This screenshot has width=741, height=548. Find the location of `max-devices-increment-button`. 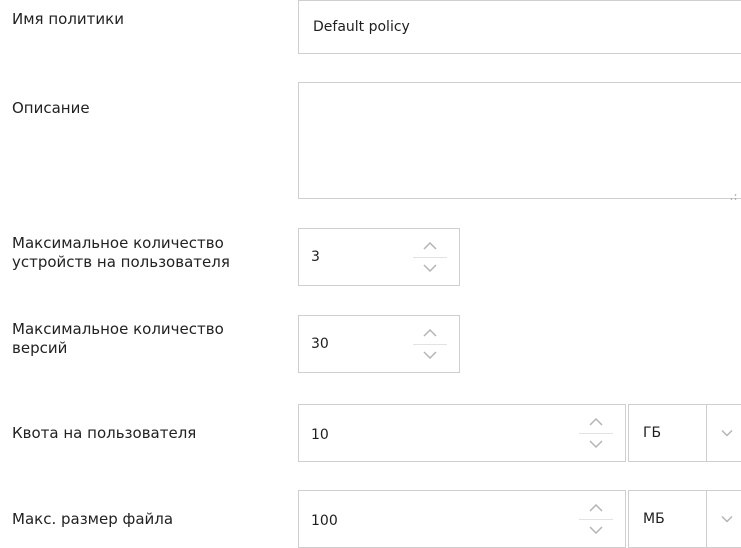

max-devices-increment-button is located at coordinates (430, 246).